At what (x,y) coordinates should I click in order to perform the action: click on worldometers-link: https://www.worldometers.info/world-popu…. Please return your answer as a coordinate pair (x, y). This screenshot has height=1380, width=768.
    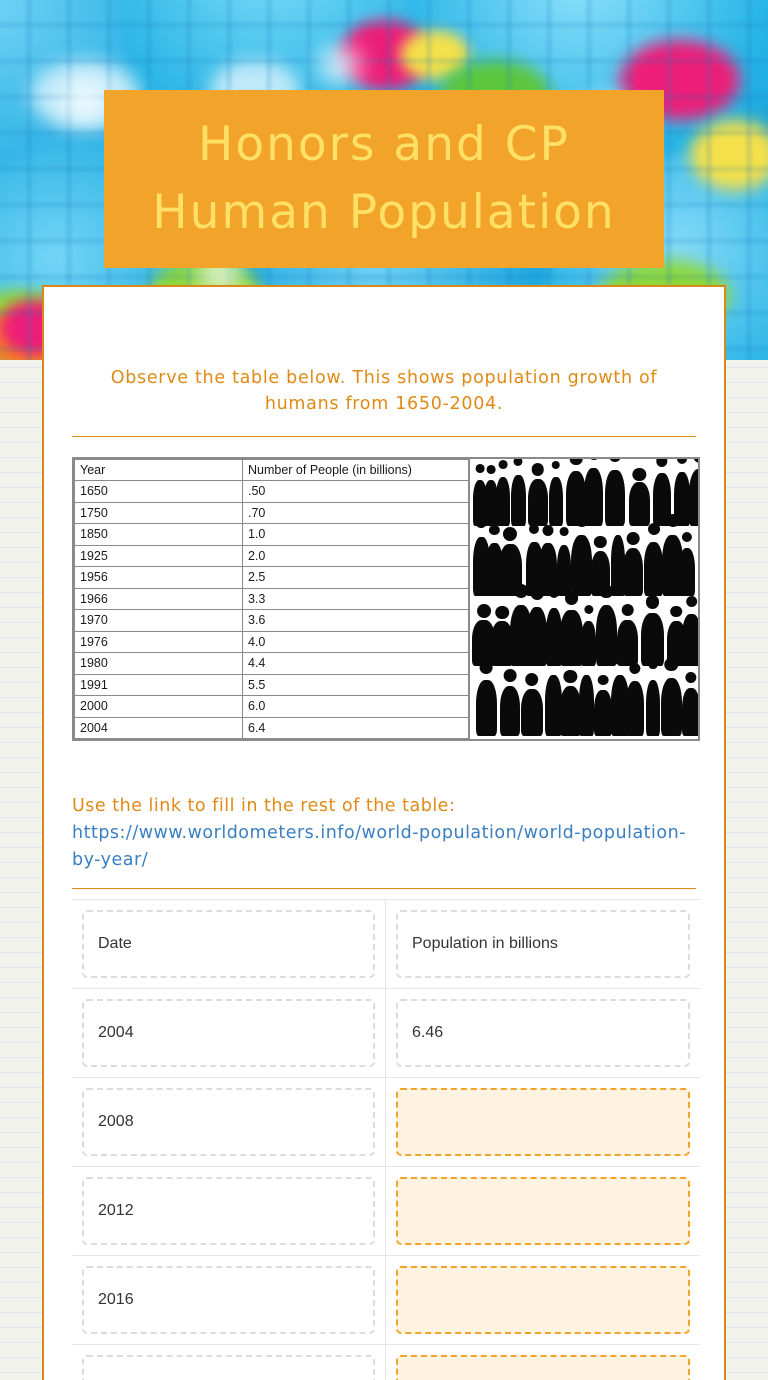
    Looking at the image, I should click on (384, 847).